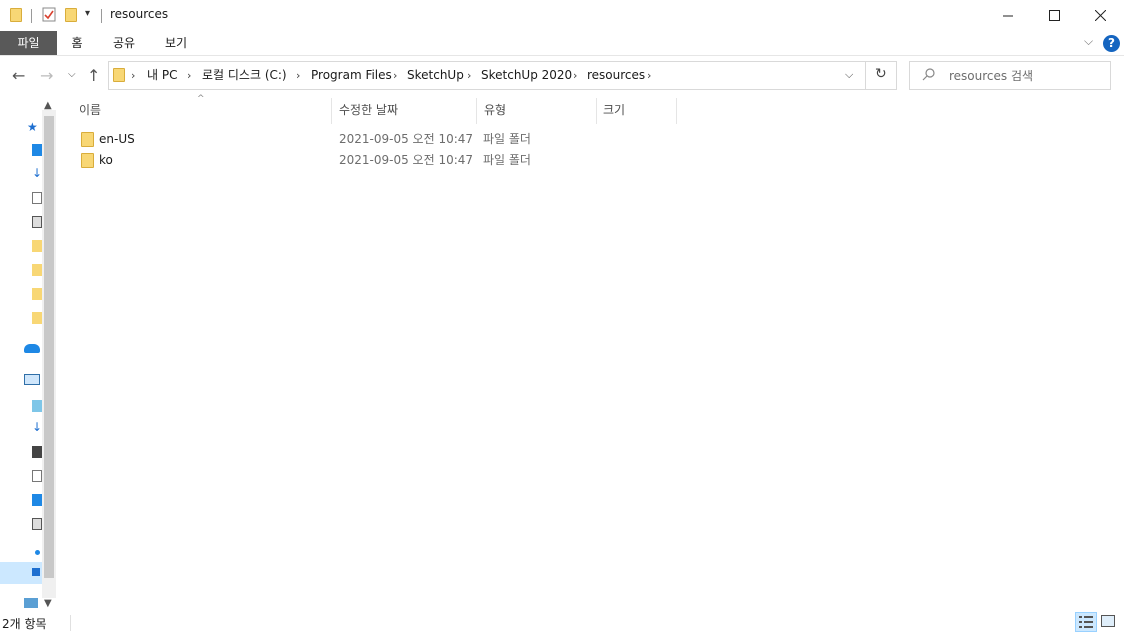 This screenshot has width=1124, height=635. I want to click on onedrive-icon, so click(32, 348).